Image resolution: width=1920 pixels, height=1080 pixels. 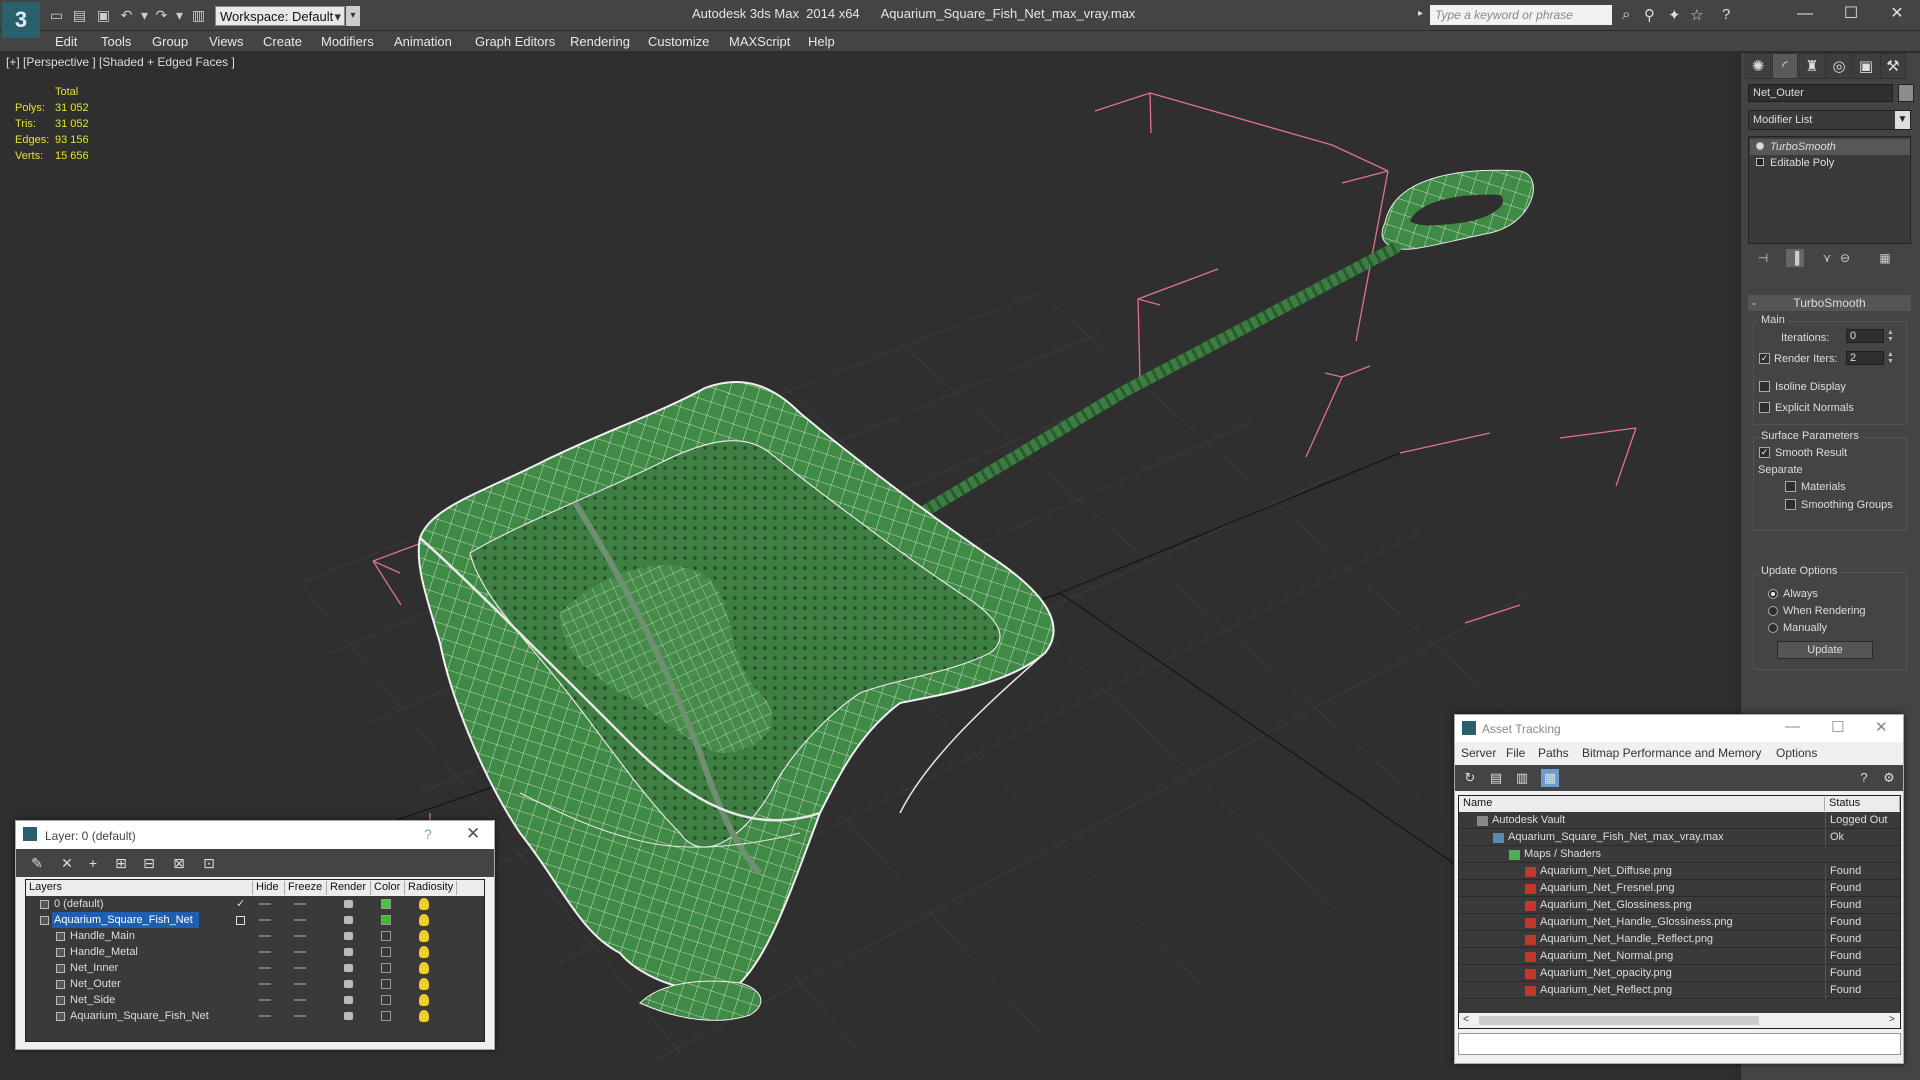 I want to click on binoculars-icon: ⌕, so click(x=1626, y=14).